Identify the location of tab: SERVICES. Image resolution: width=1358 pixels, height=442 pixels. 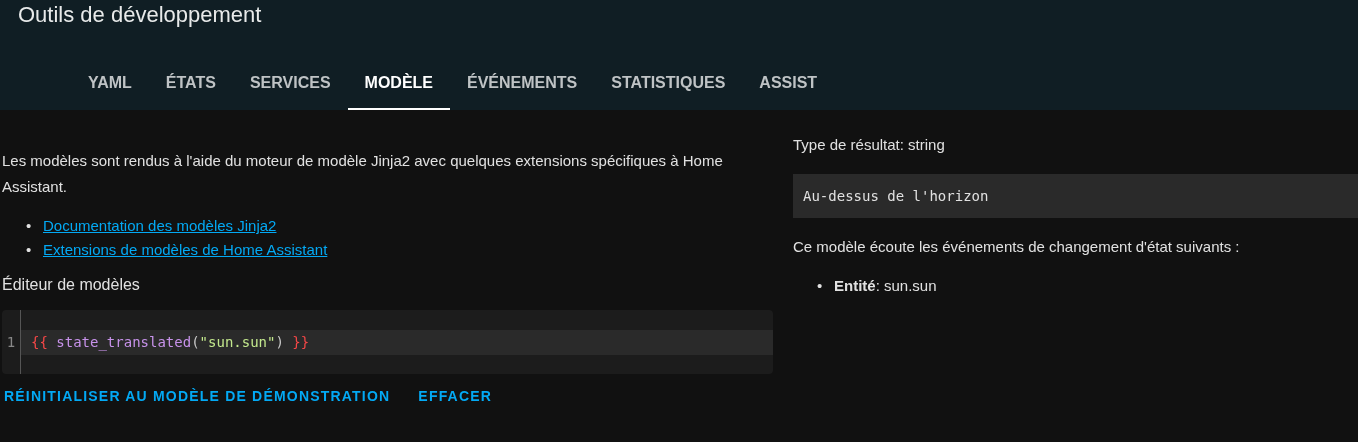
(290, 84).